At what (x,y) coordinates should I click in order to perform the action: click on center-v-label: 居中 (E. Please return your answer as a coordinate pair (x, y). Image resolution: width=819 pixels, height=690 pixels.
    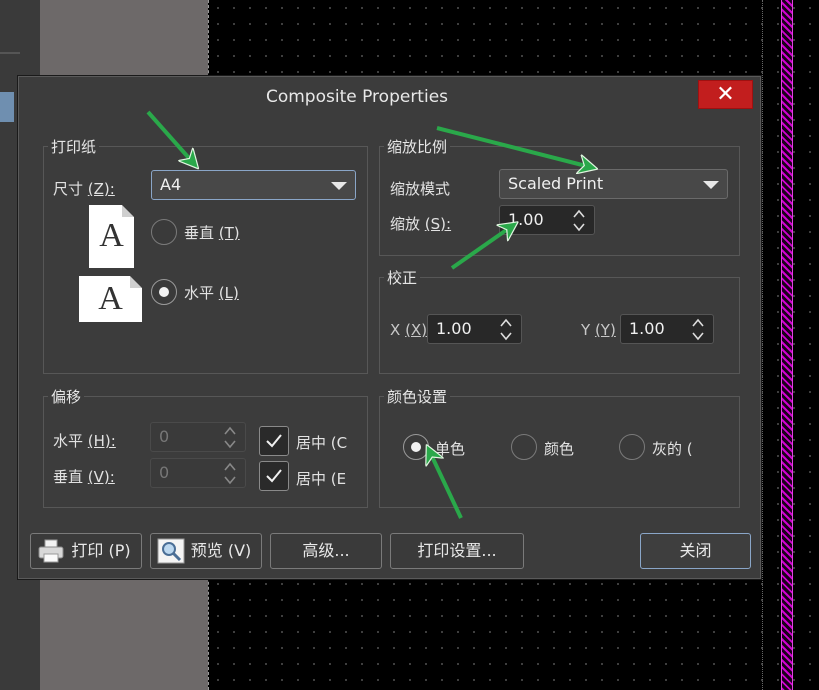
    Looking at the image, I should click on (322, 478).